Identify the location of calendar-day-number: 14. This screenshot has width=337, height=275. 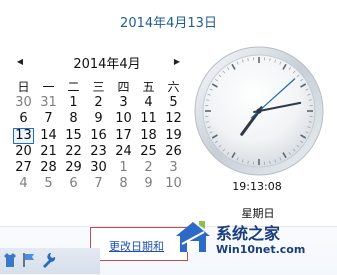
(48, 135).